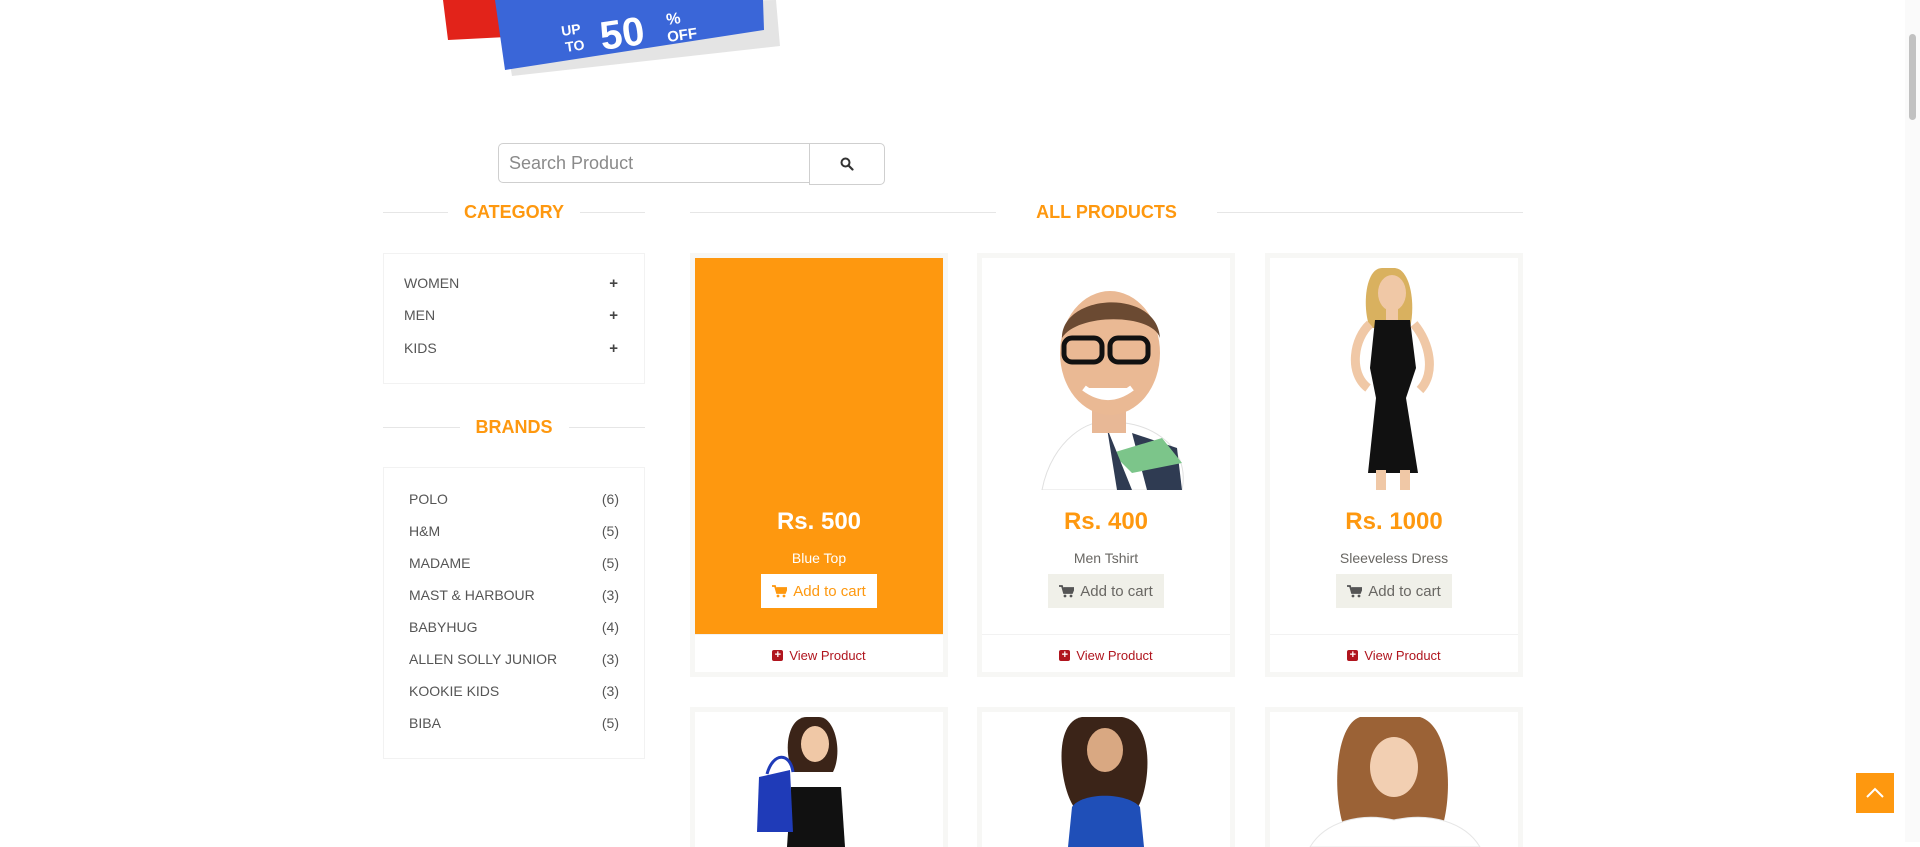 The image size is (1920, 847). Describe the element at coordinates (472, 595) in the screenshot. I see `brand-name: MAST & HARBOUR` at that location.